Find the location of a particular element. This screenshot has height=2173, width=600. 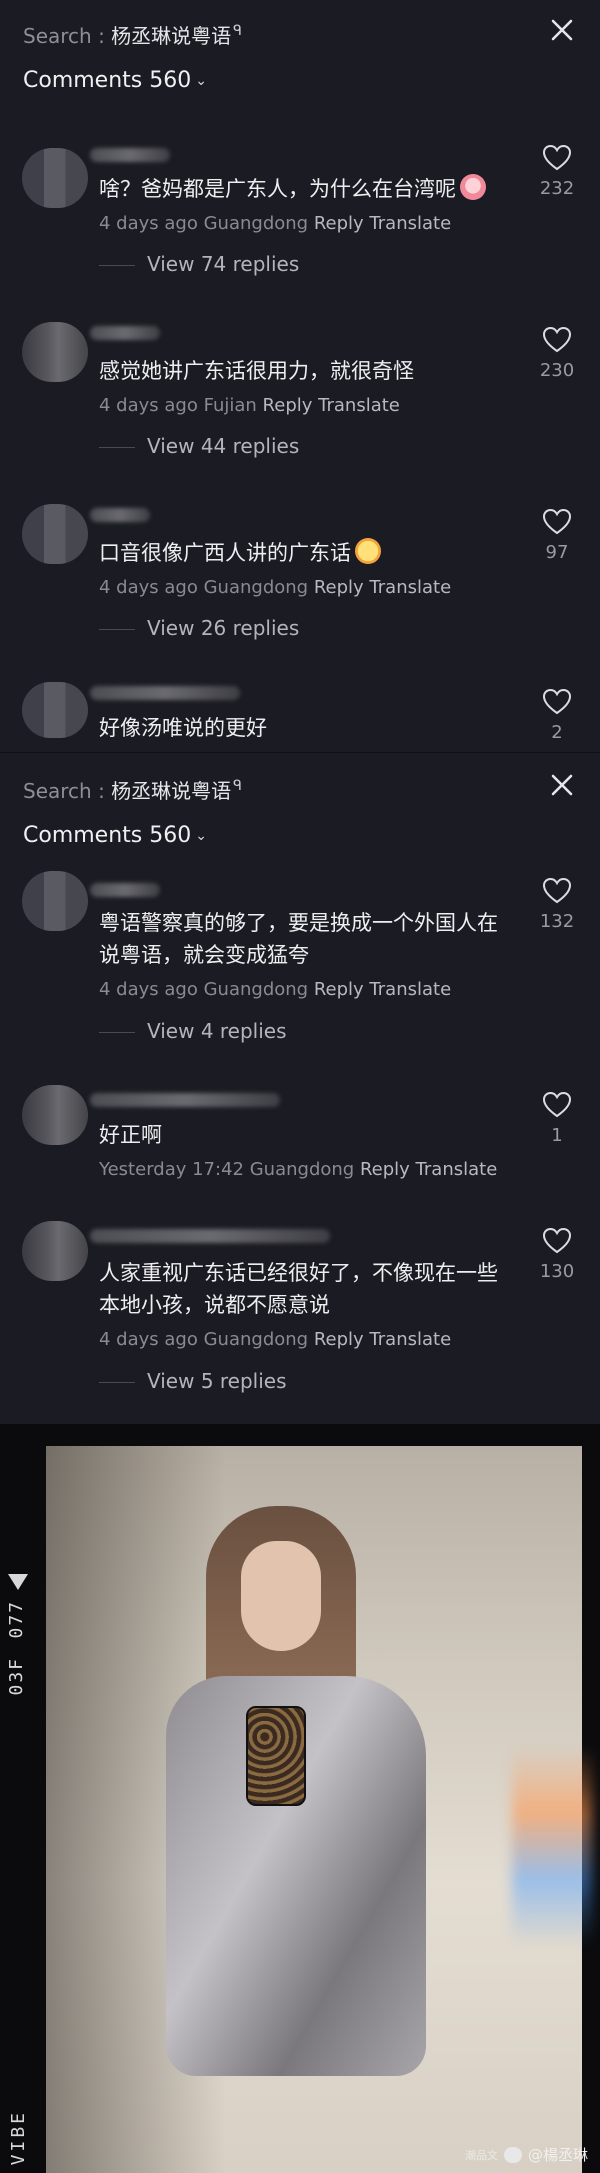

like-button: 97 is located at coordinates (557, 535).